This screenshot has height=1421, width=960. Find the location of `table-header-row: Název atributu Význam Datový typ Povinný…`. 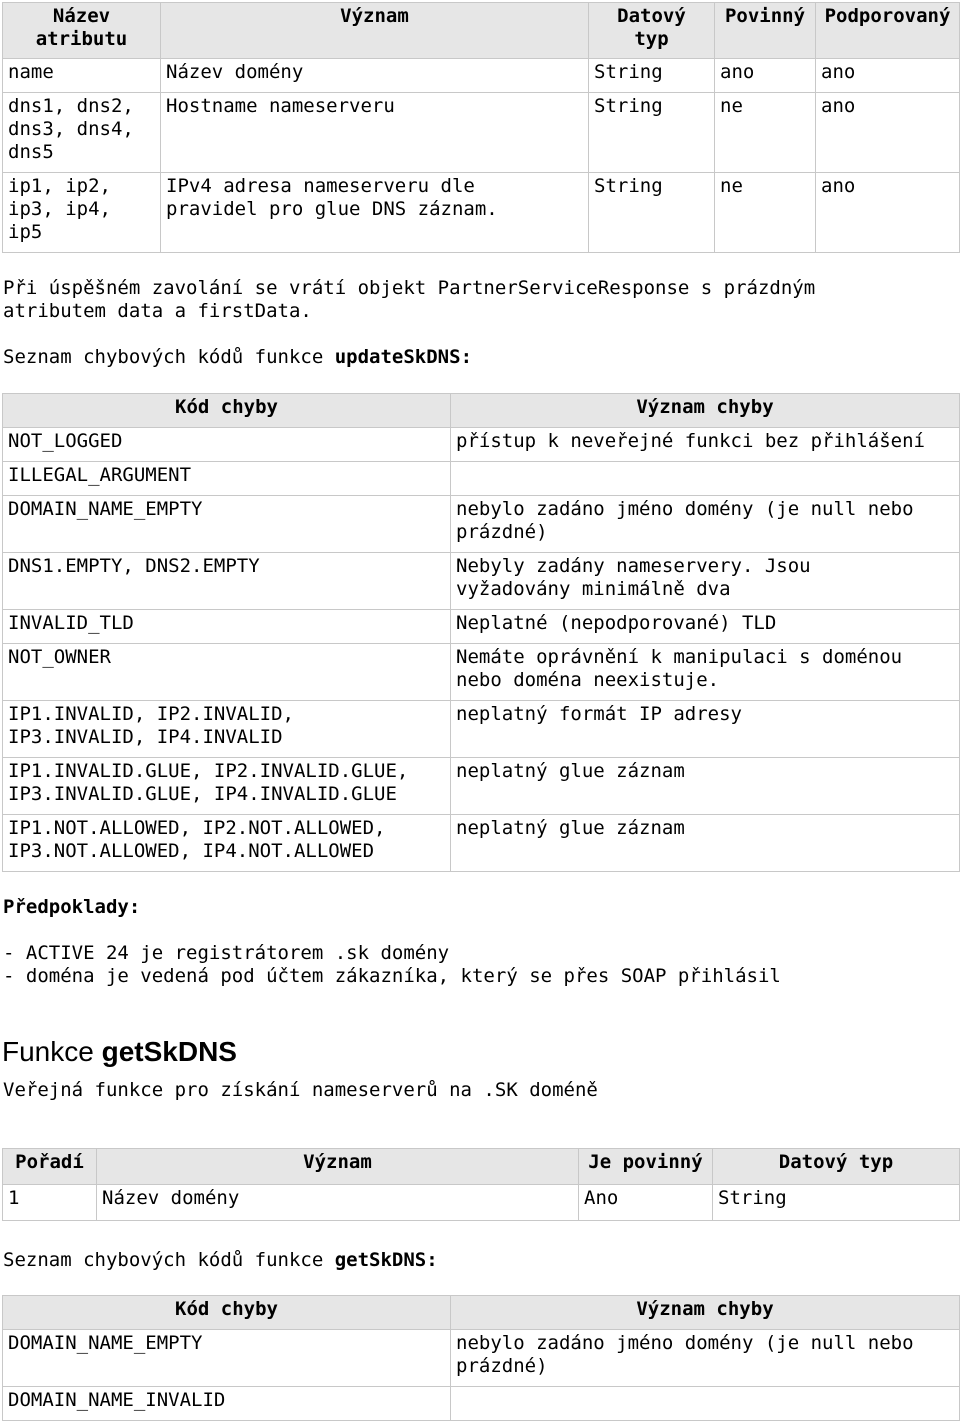

table-header-row: Název atributu Význam Datový typ Povinný… is located at coordinates (481, 30).